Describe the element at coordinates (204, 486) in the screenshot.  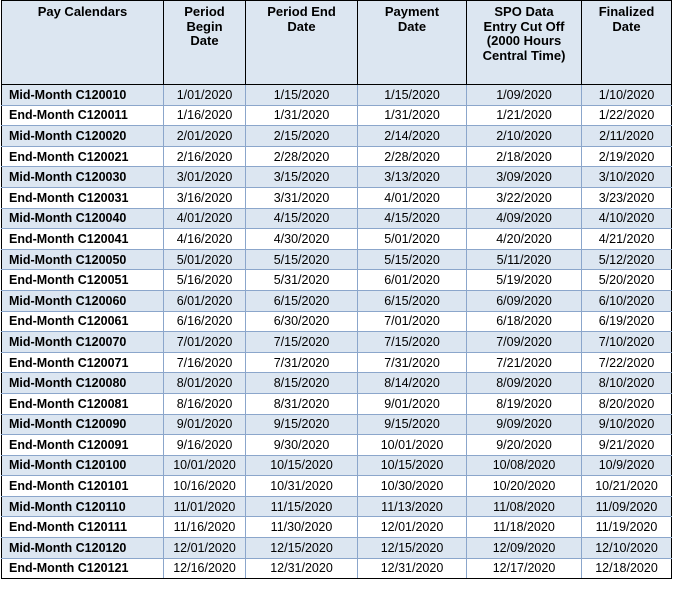
I see `cell-period_begin_date: 10/16/2020` at that location.